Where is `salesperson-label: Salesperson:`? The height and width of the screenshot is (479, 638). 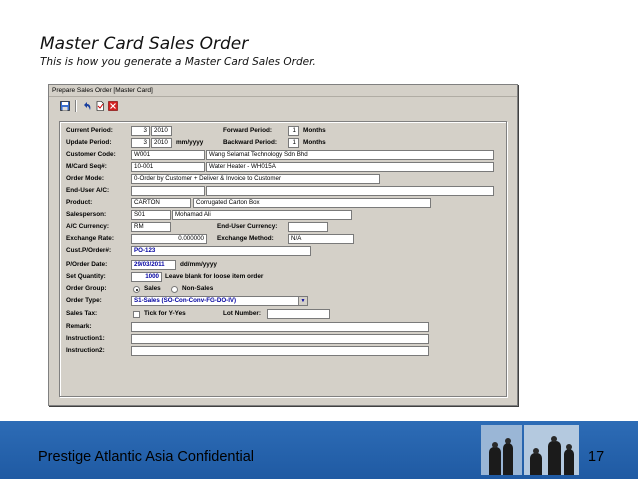
salesperson-label: Salesperson: is located at coordinates (86, 214).